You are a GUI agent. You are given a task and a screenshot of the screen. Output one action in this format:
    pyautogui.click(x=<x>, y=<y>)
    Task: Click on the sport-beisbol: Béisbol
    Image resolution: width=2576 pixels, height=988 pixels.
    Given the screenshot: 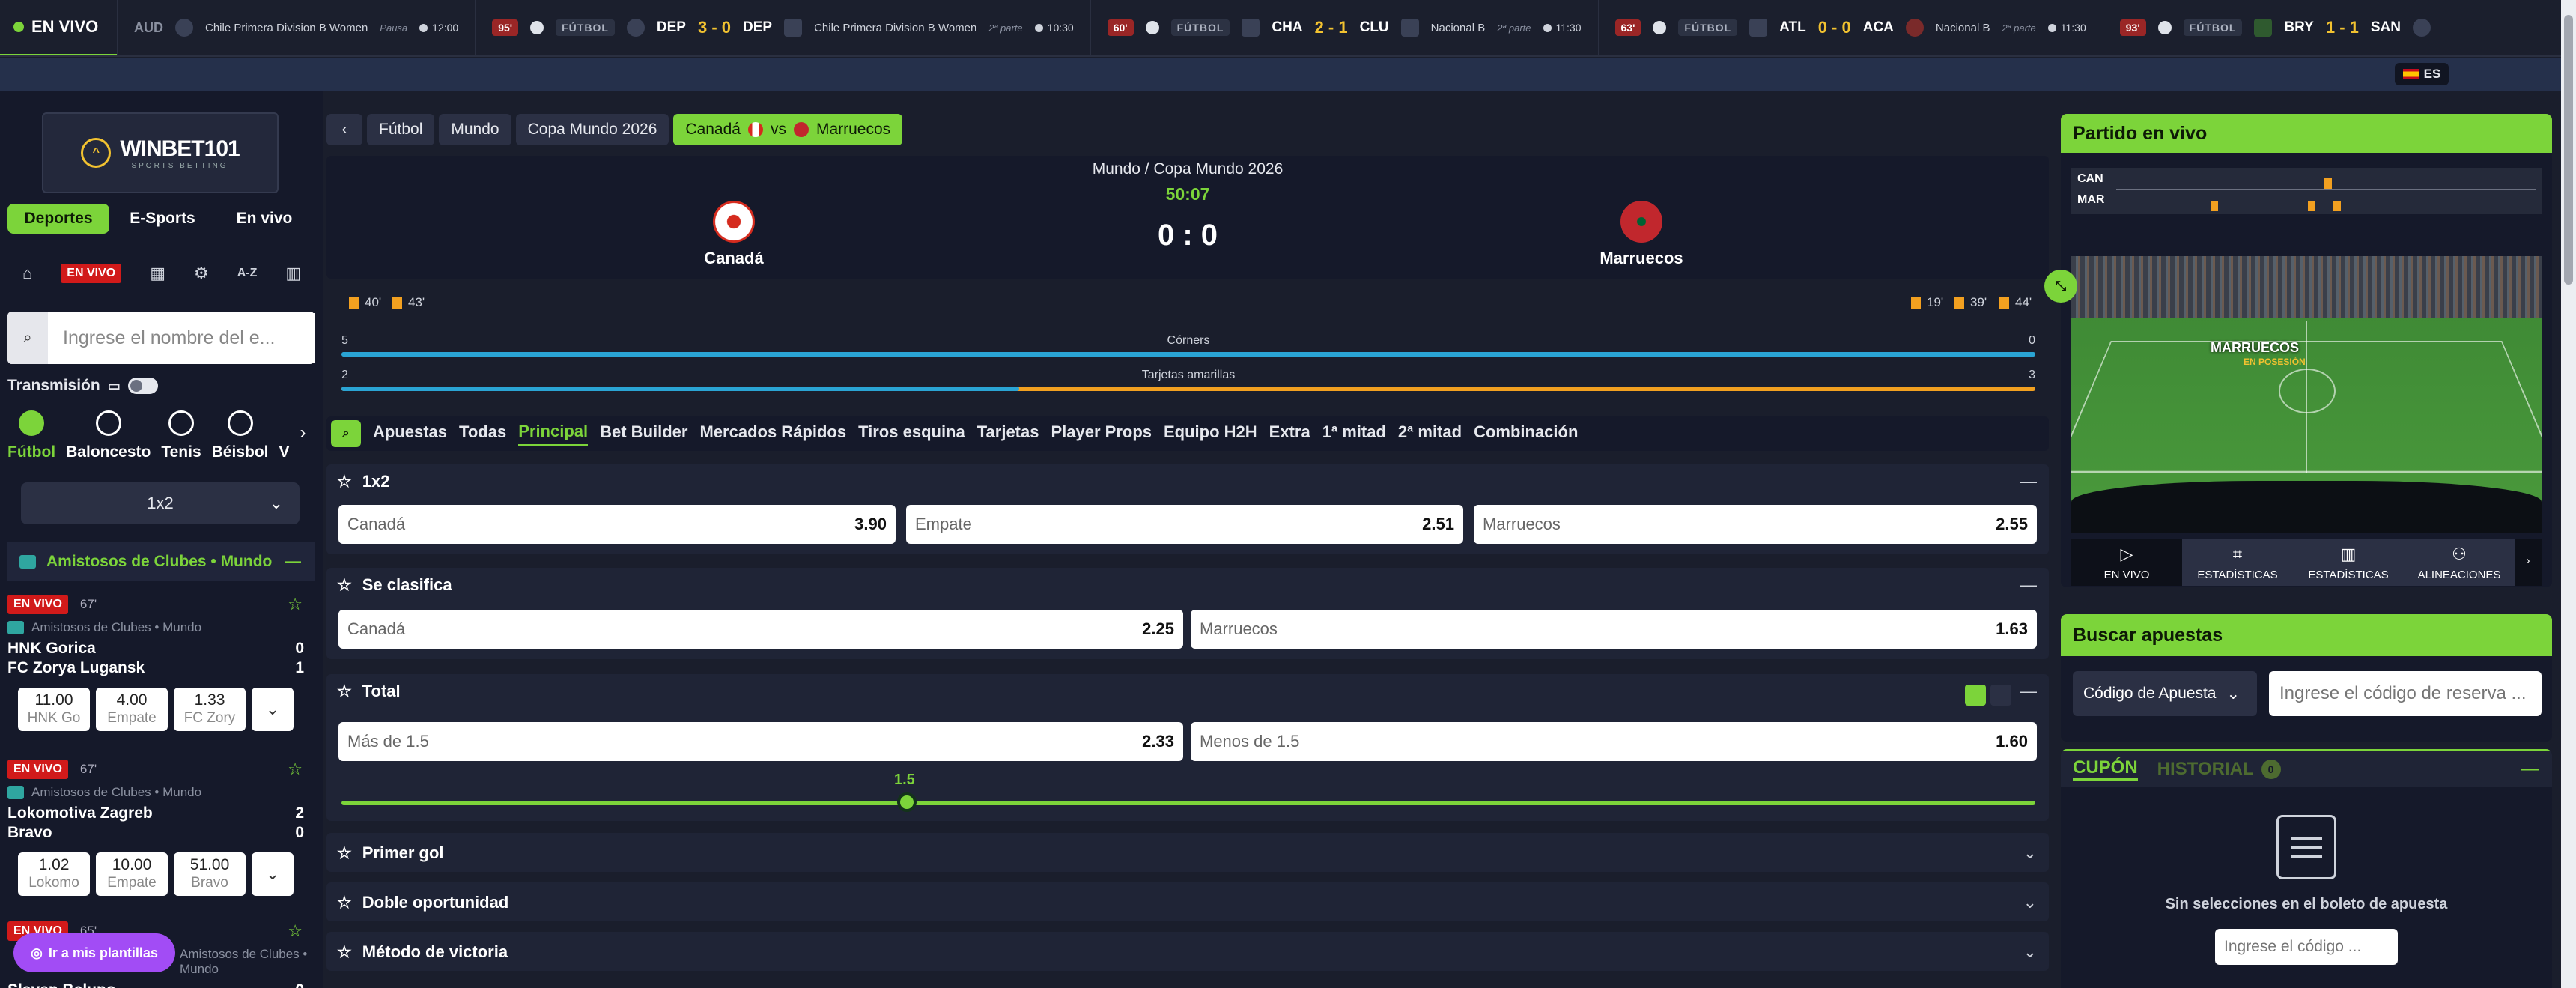 What is the action you would take?
    pyautogui.click(x=240, y=435)
    